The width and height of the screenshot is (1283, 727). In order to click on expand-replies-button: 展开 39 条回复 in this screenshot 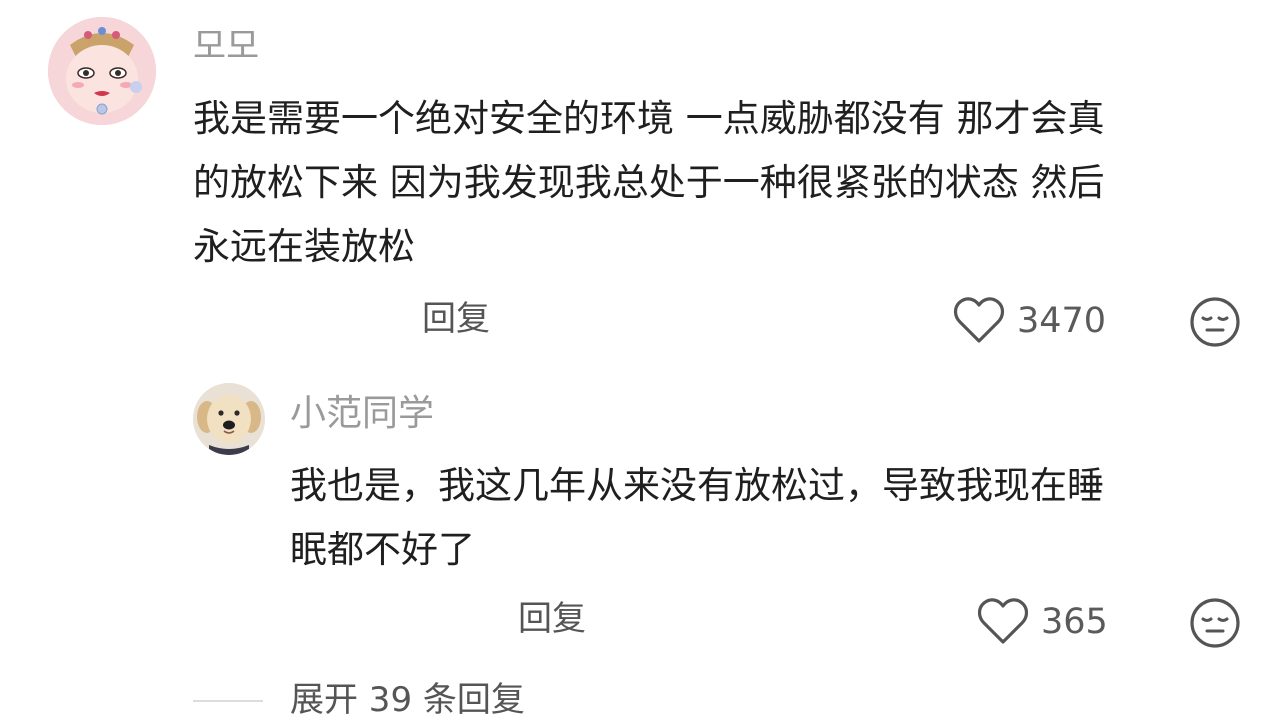, I will do `click(407, 700)`.